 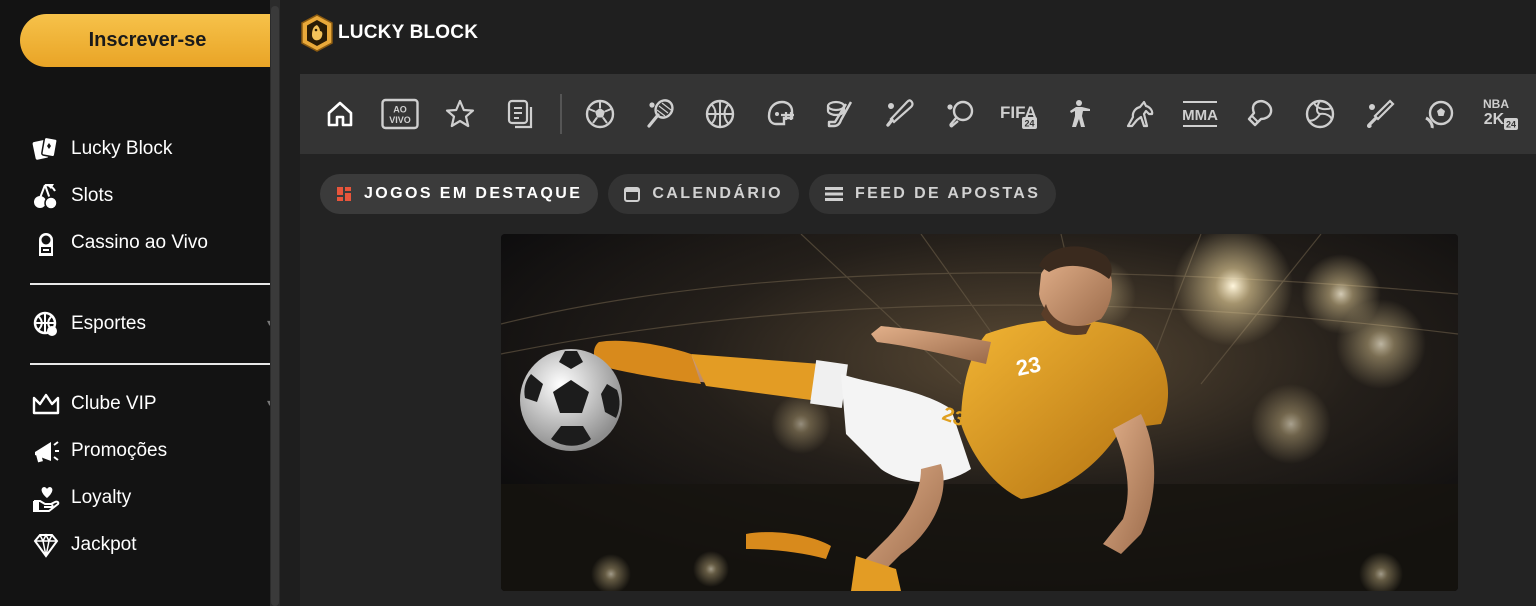 I want to click on featured-grid-icon, so click(x=344, y=194).